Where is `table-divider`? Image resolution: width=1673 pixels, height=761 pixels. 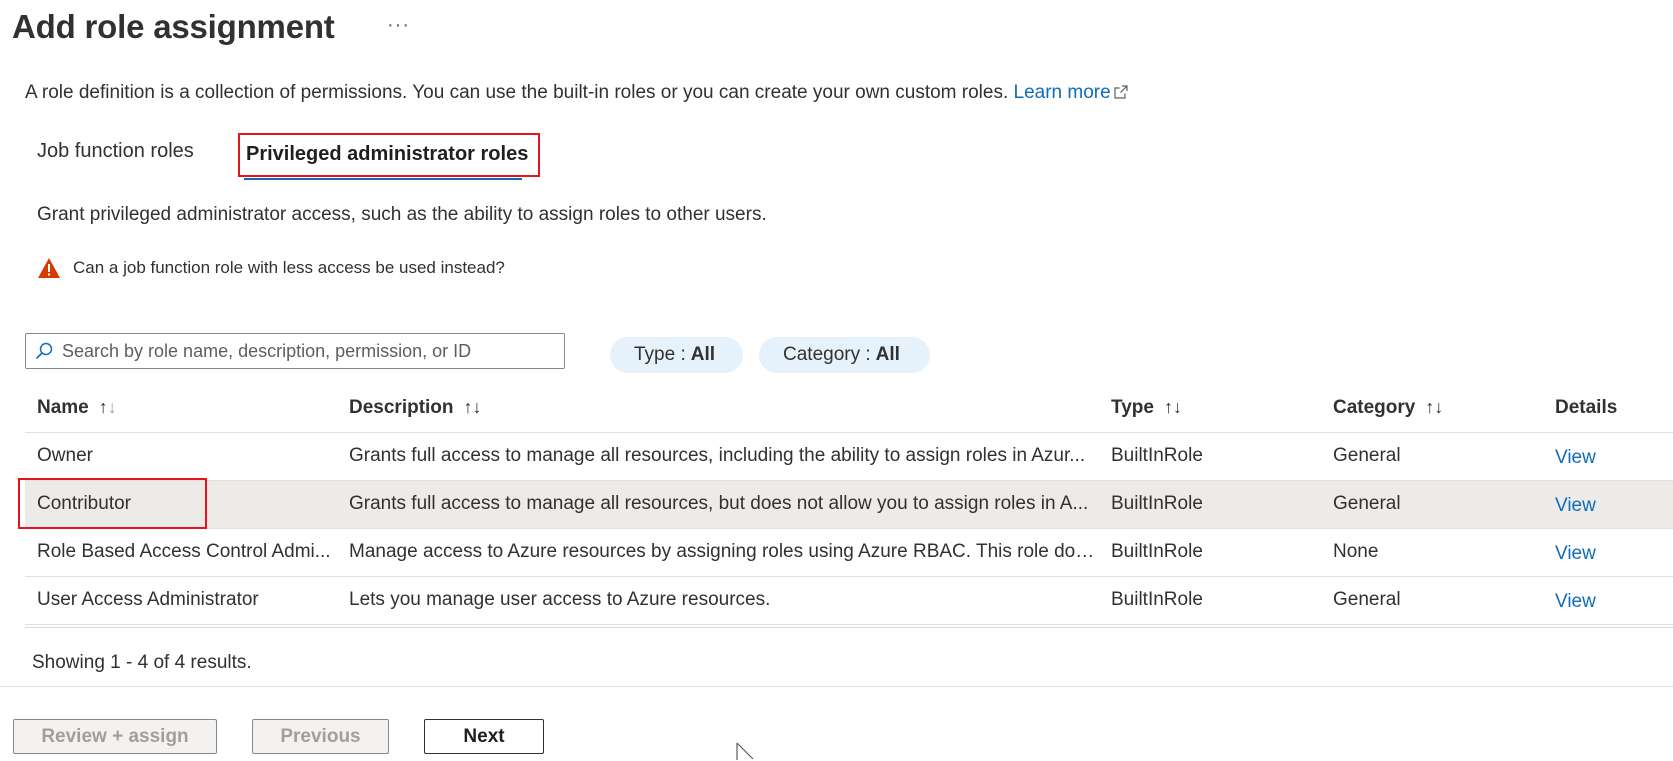
table-divider is located at coordinates (849, 626).